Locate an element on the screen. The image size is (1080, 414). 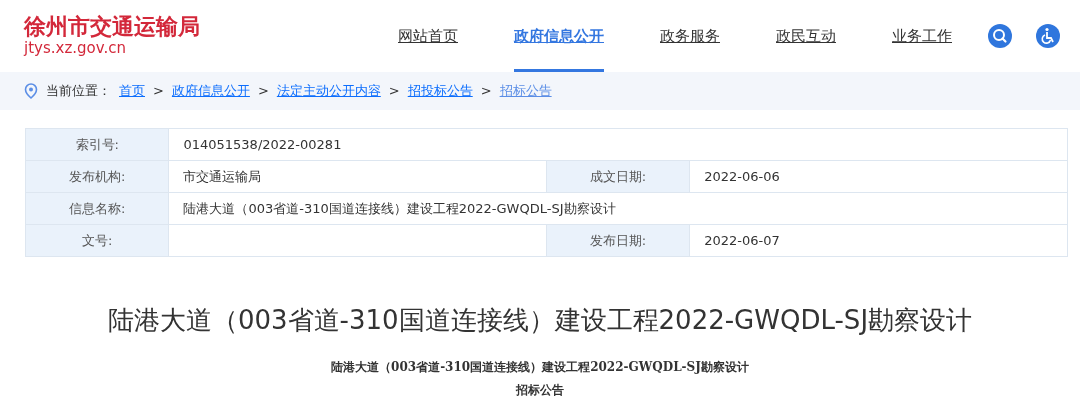
wheelchair-icon is located at coordinates (1048, 36).